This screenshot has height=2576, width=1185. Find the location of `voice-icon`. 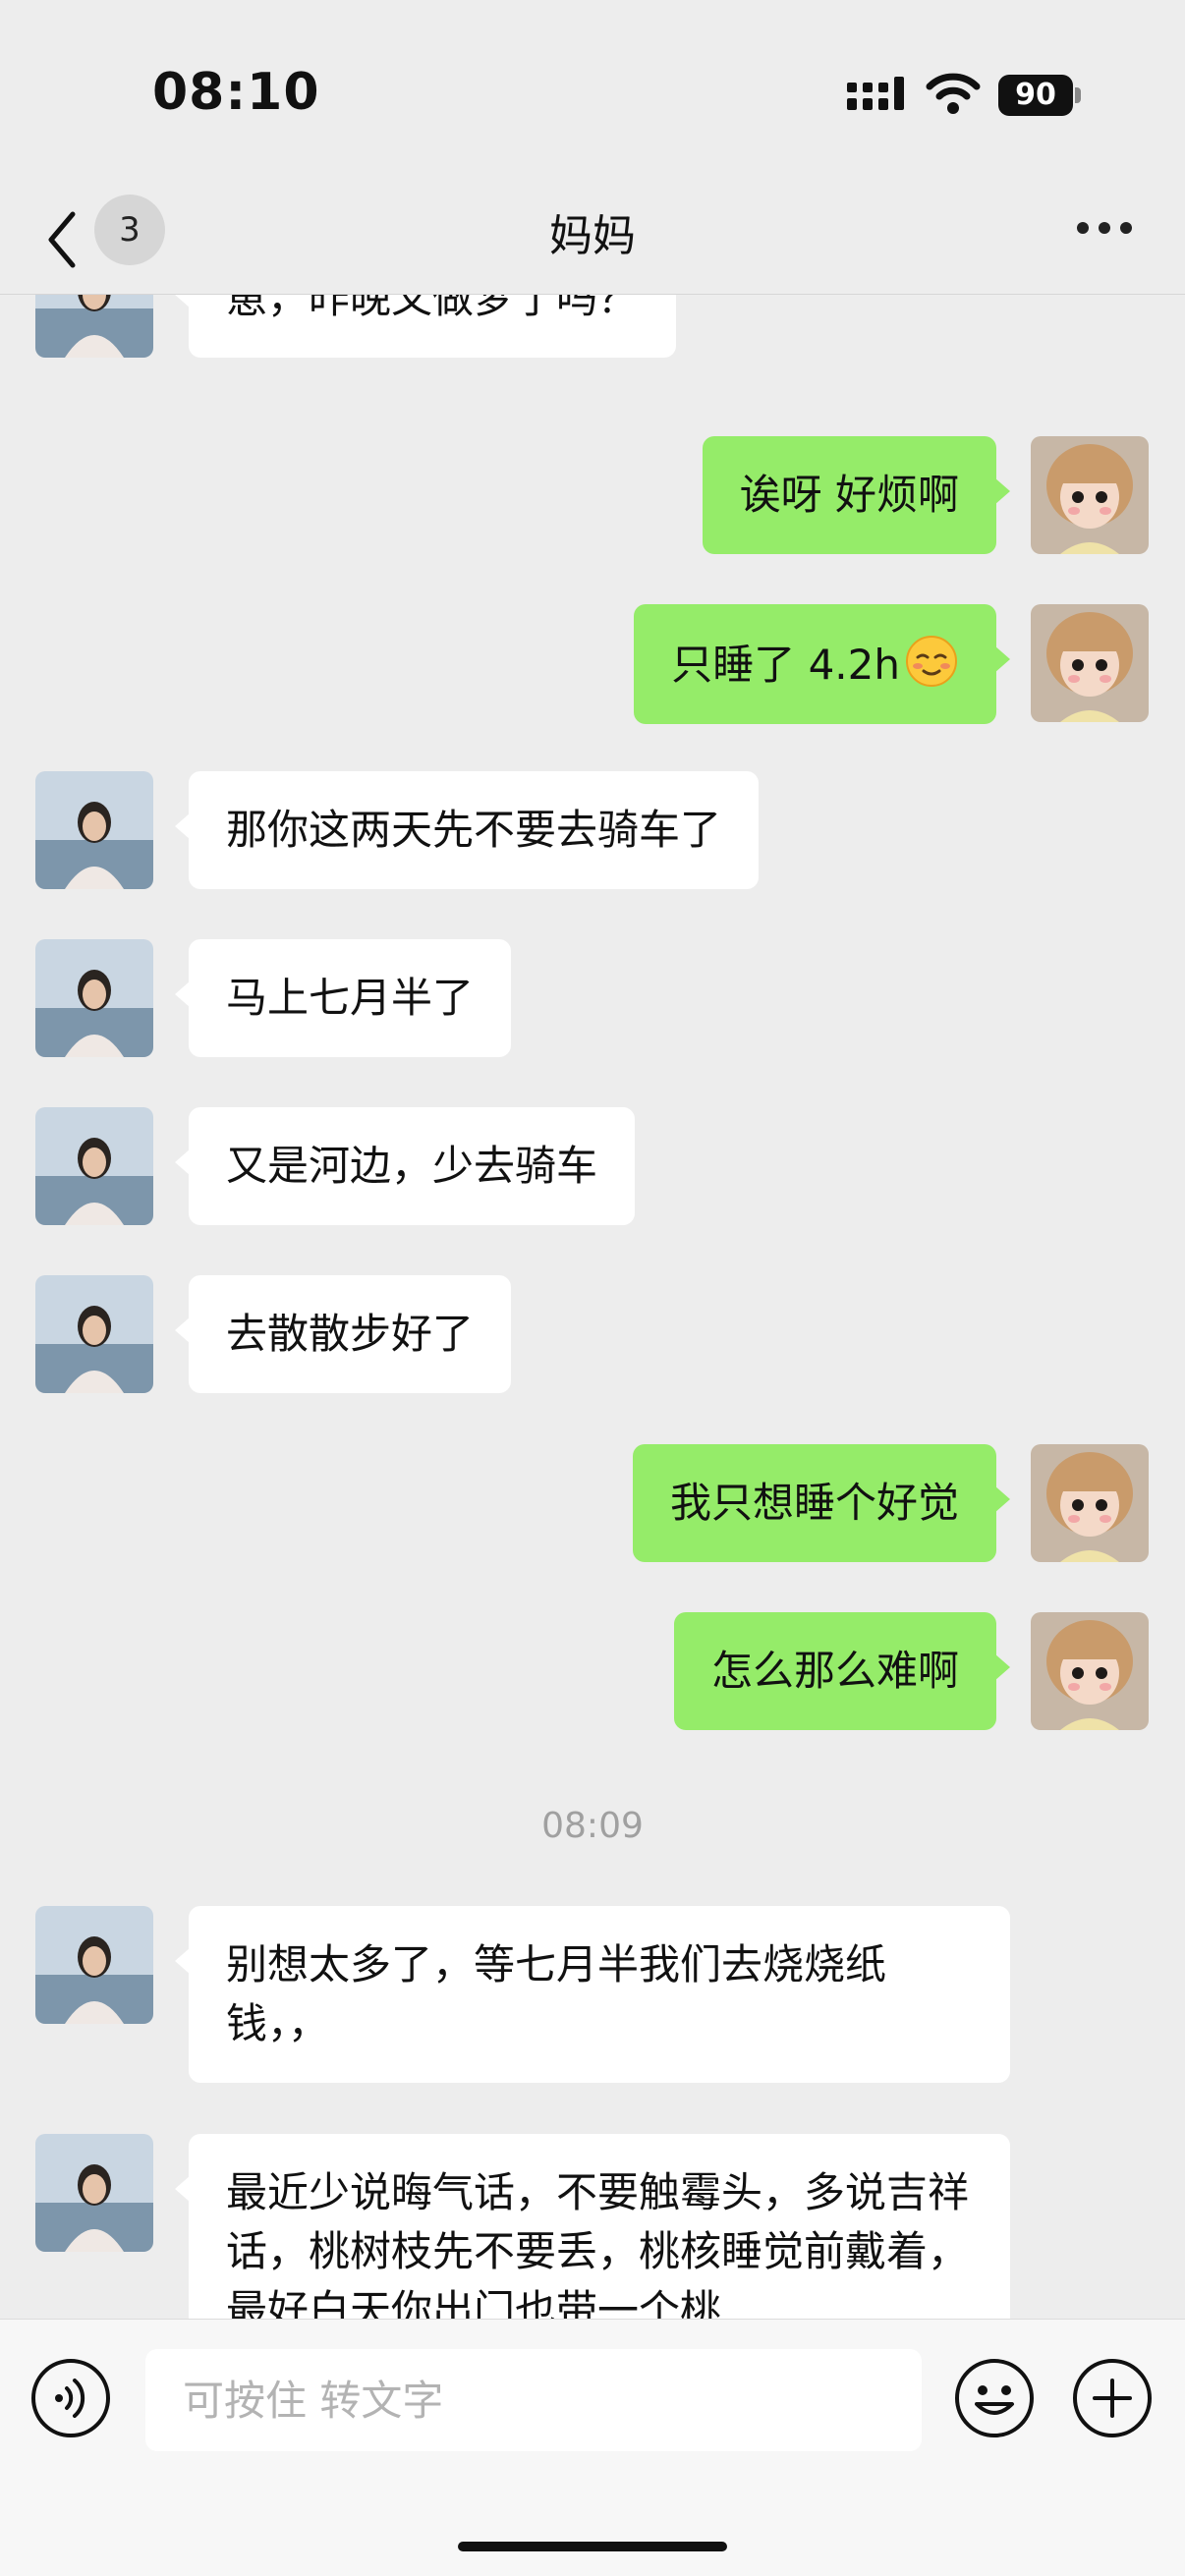

voice-icon is located at coordinates (70, 2398).